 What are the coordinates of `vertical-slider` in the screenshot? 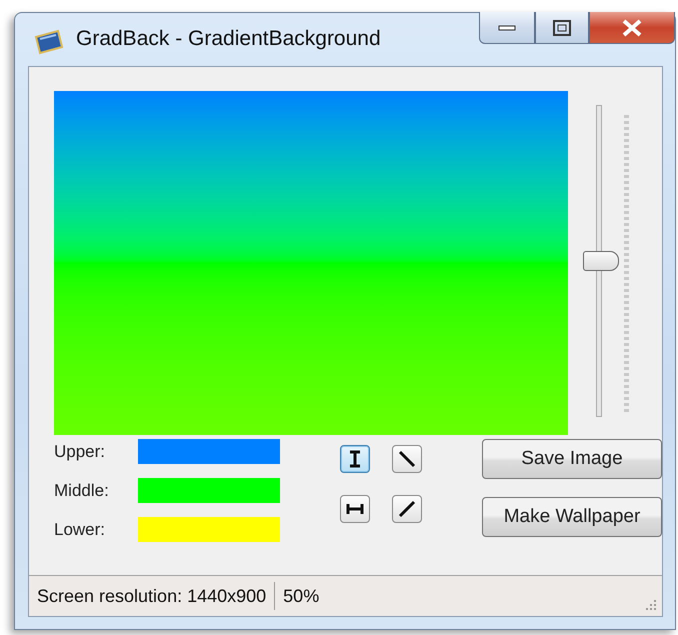 It's located at (608, 261).